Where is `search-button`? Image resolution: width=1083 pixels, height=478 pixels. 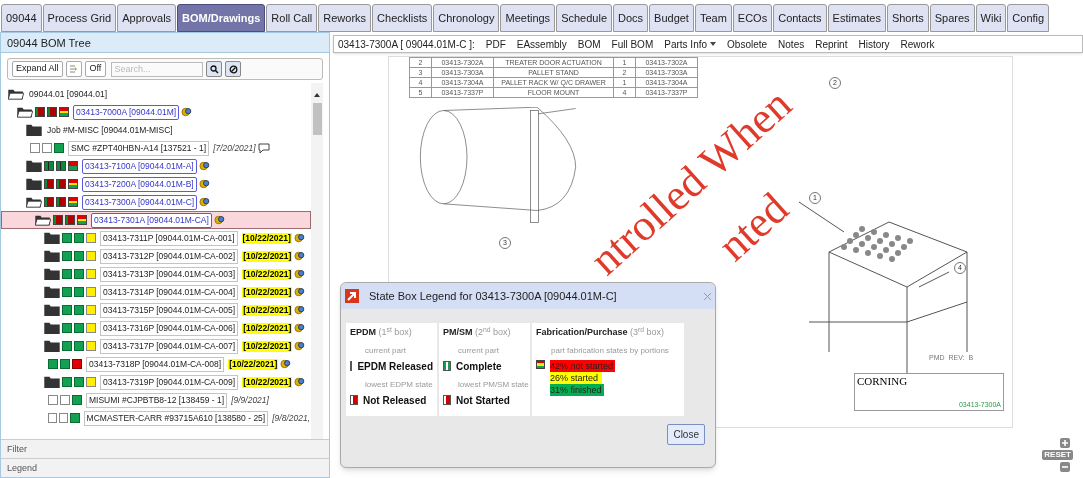
search-button is located at coordinates (214, 69).